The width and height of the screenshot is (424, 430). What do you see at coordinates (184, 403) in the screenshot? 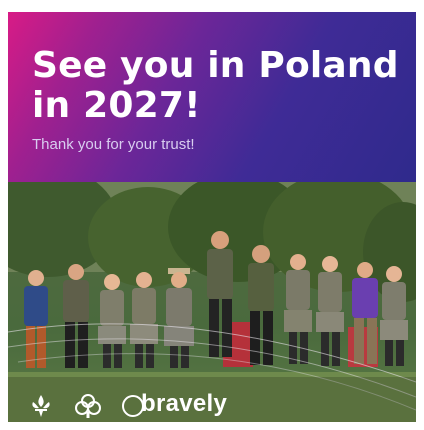
I see `brand-wordmark: bravely` at bounding box center [184, 403].